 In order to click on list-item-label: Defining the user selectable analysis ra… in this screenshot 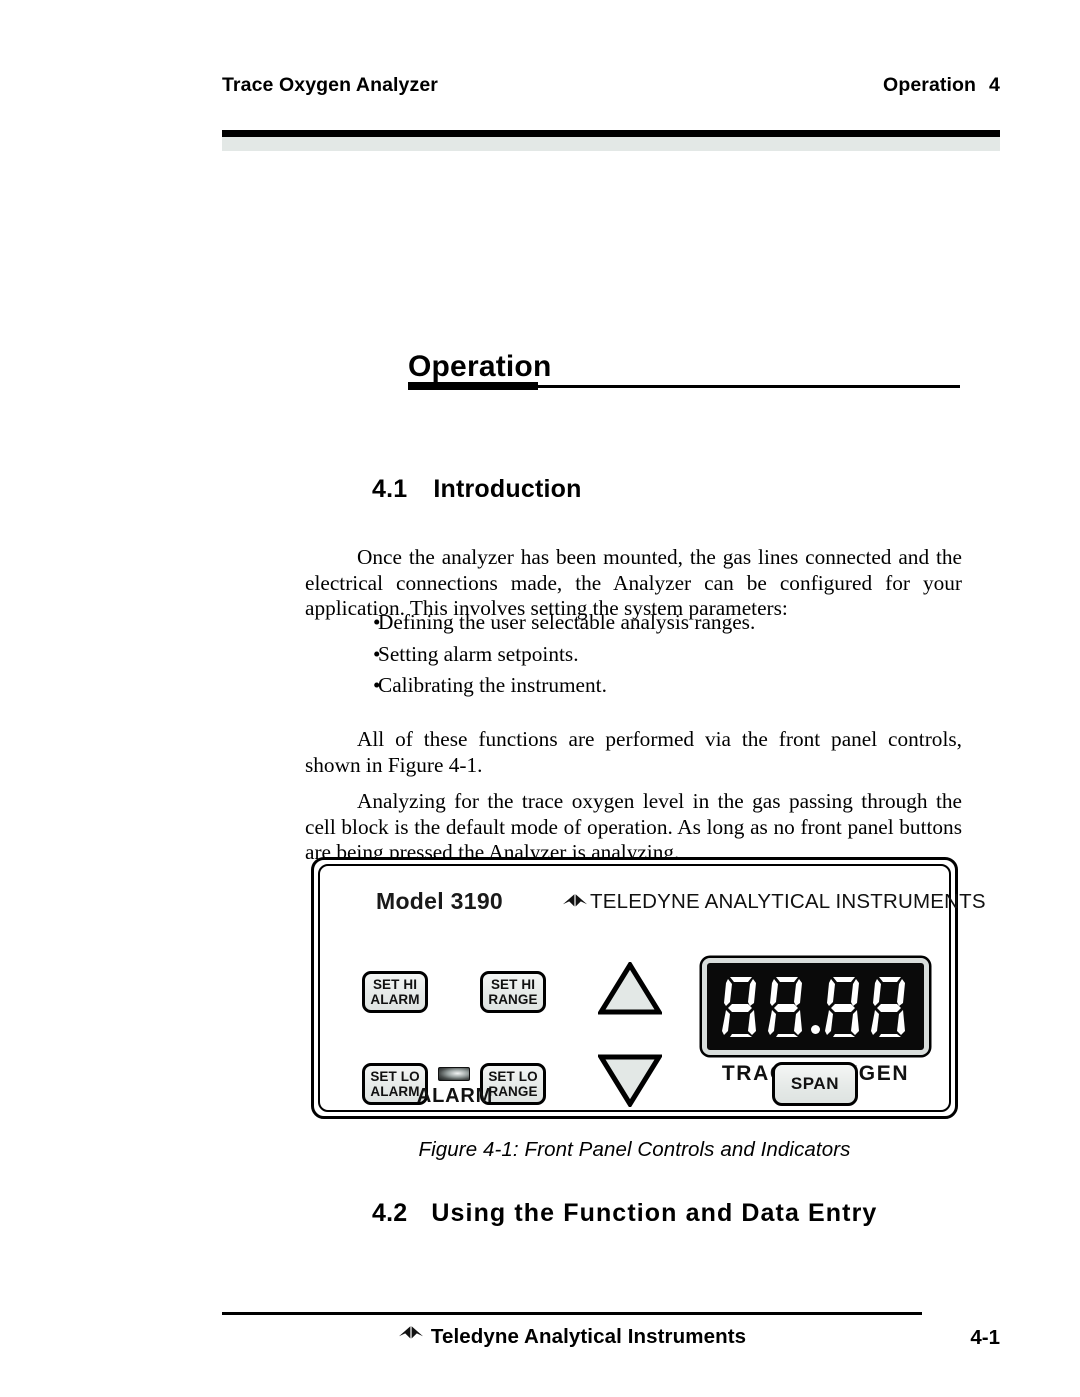, I will do `click(567, 622)`.